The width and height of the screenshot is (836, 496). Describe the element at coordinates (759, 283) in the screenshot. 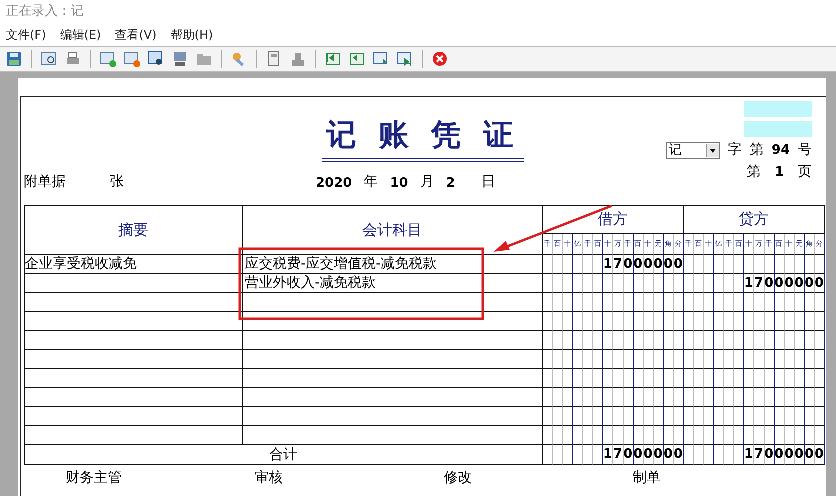

I see `amount-digit: 7` at that location.